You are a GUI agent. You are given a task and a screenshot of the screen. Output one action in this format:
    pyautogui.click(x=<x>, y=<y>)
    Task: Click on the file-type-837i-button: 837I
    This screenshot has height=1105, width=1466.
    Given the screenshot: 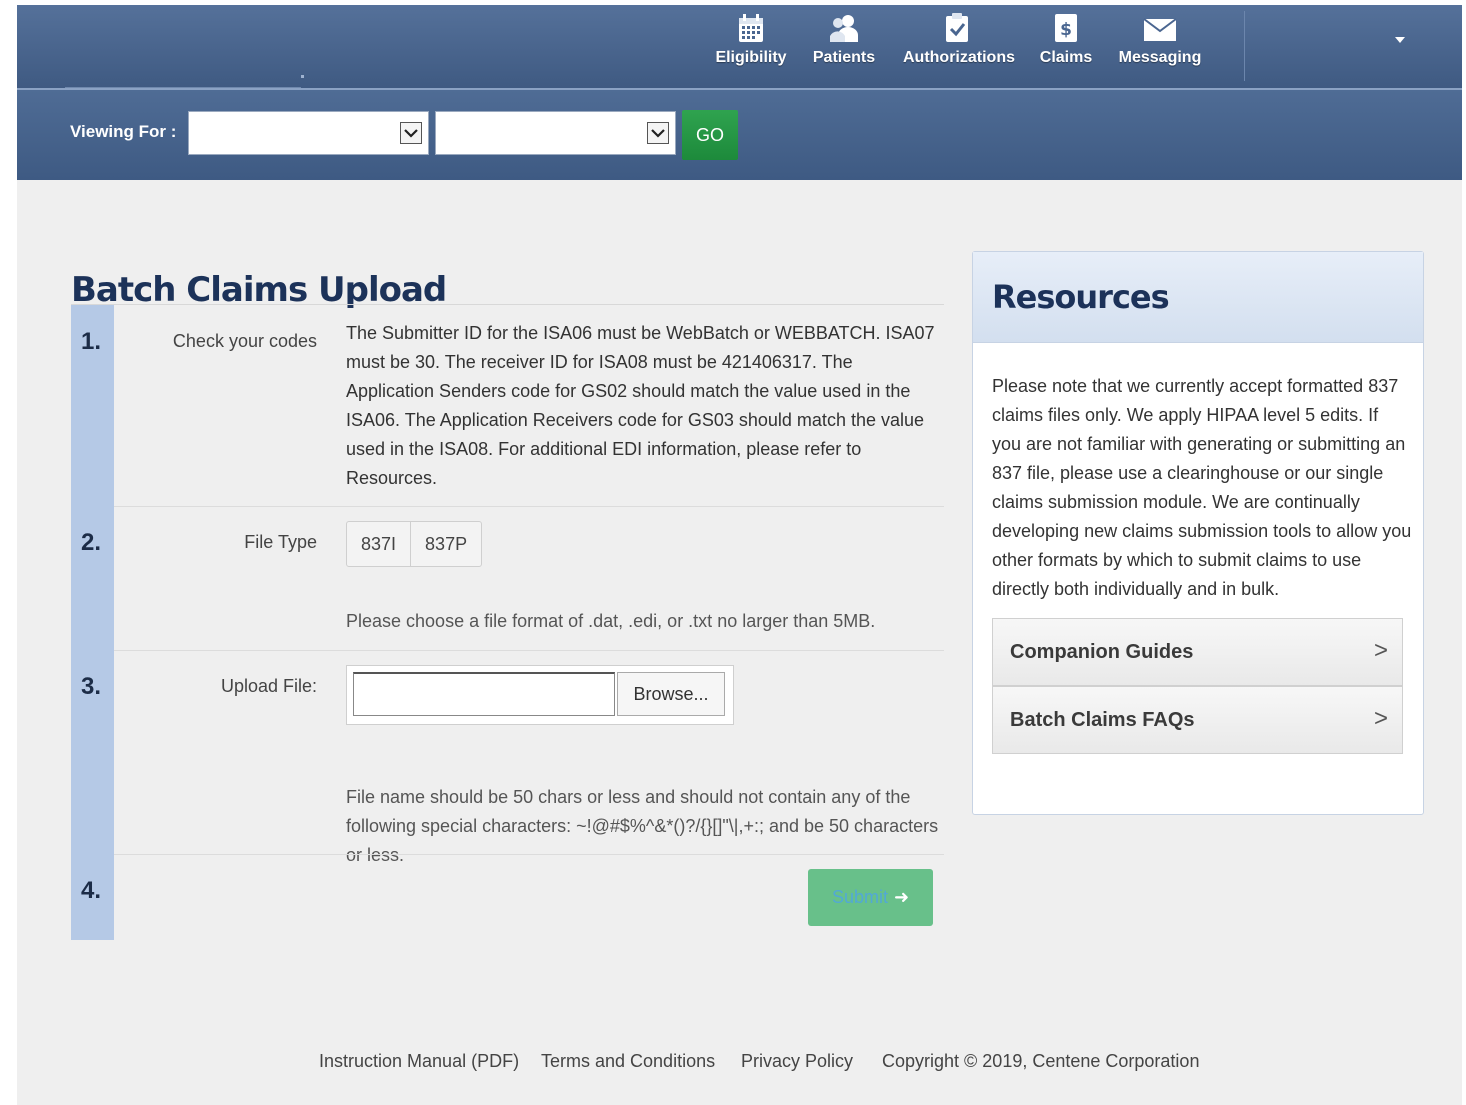 What is the action you would take?
    pyautogui.click(x=378, y=544)
    